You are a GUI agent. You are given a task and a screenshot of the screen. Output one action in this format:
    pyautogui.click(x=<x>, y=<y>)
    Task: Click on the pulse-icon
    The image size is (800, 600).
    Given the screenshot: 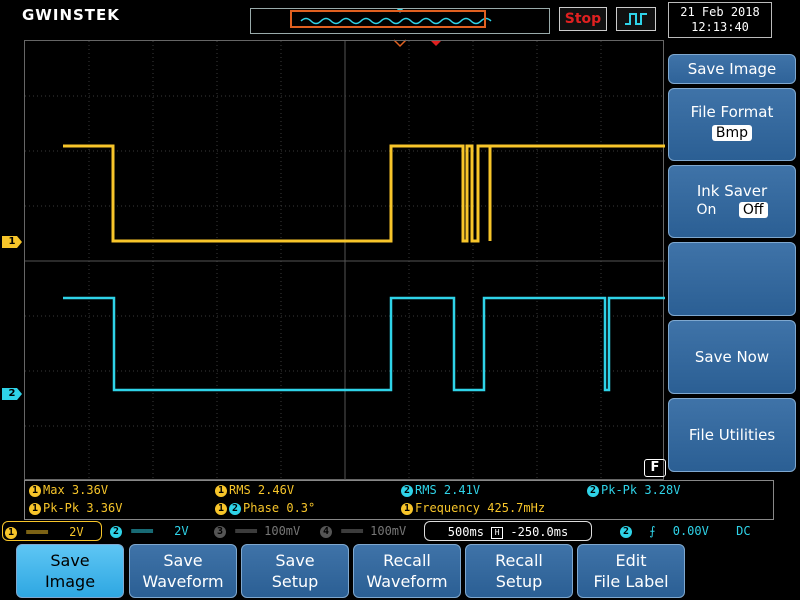 What is the action you would take?
    pyautogui.click(x=636, y=19)
    